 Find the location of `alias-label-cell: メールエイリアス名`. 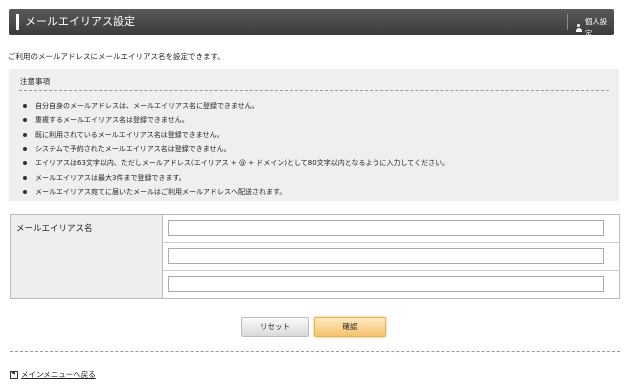

alias-label-cell: メールエイリアス名 is located at coordinates (87, 256).